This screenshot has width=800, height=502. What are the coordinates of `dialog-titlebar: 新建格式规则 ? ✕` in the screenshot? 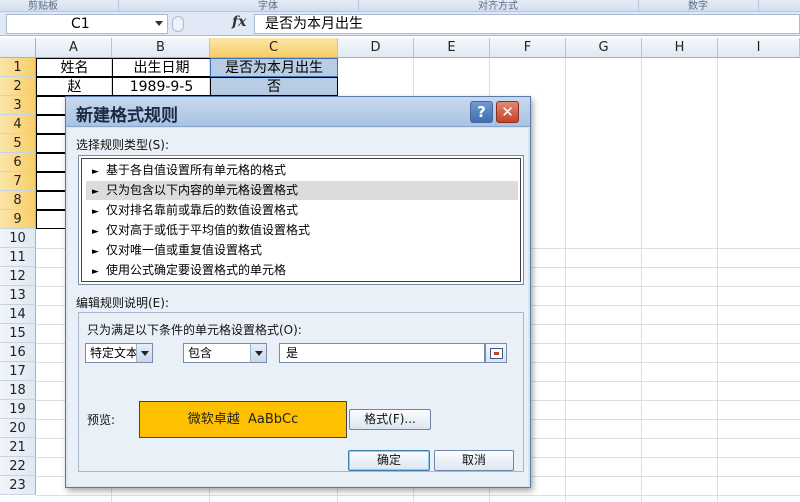 It's located at (298, 112).